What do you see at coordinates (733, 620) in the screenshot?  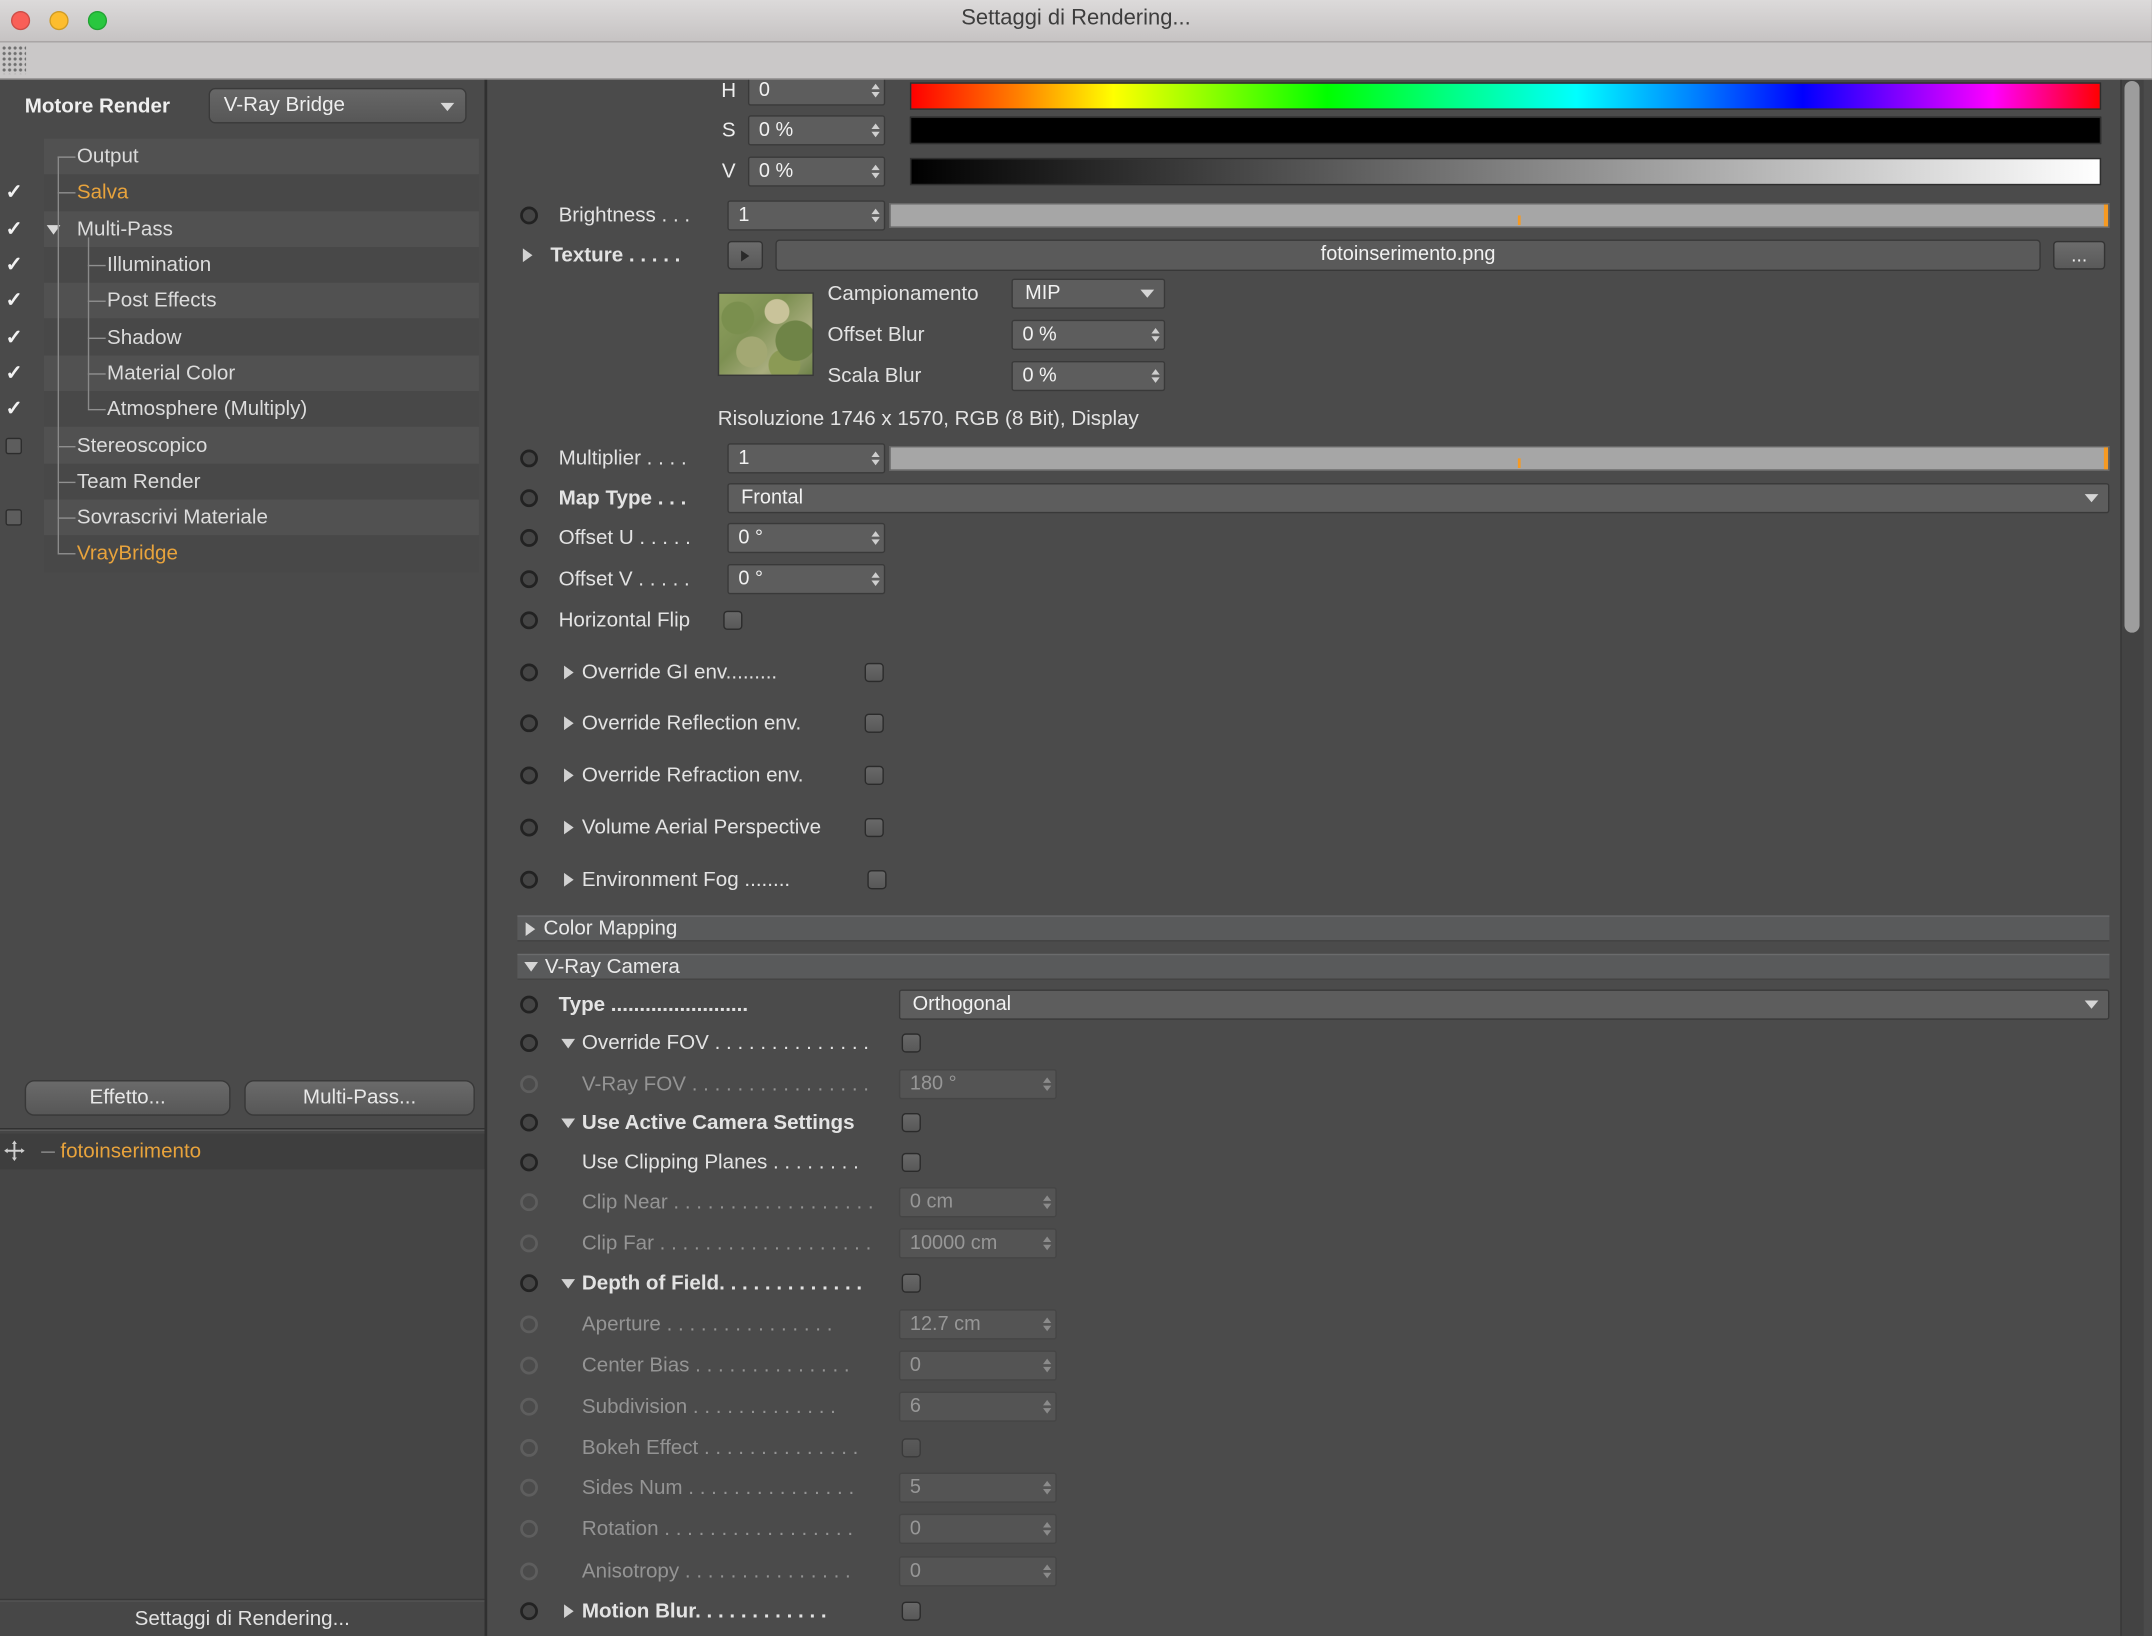 I see `horizontal-flip-checkbox` at bounding box center [733, 620].